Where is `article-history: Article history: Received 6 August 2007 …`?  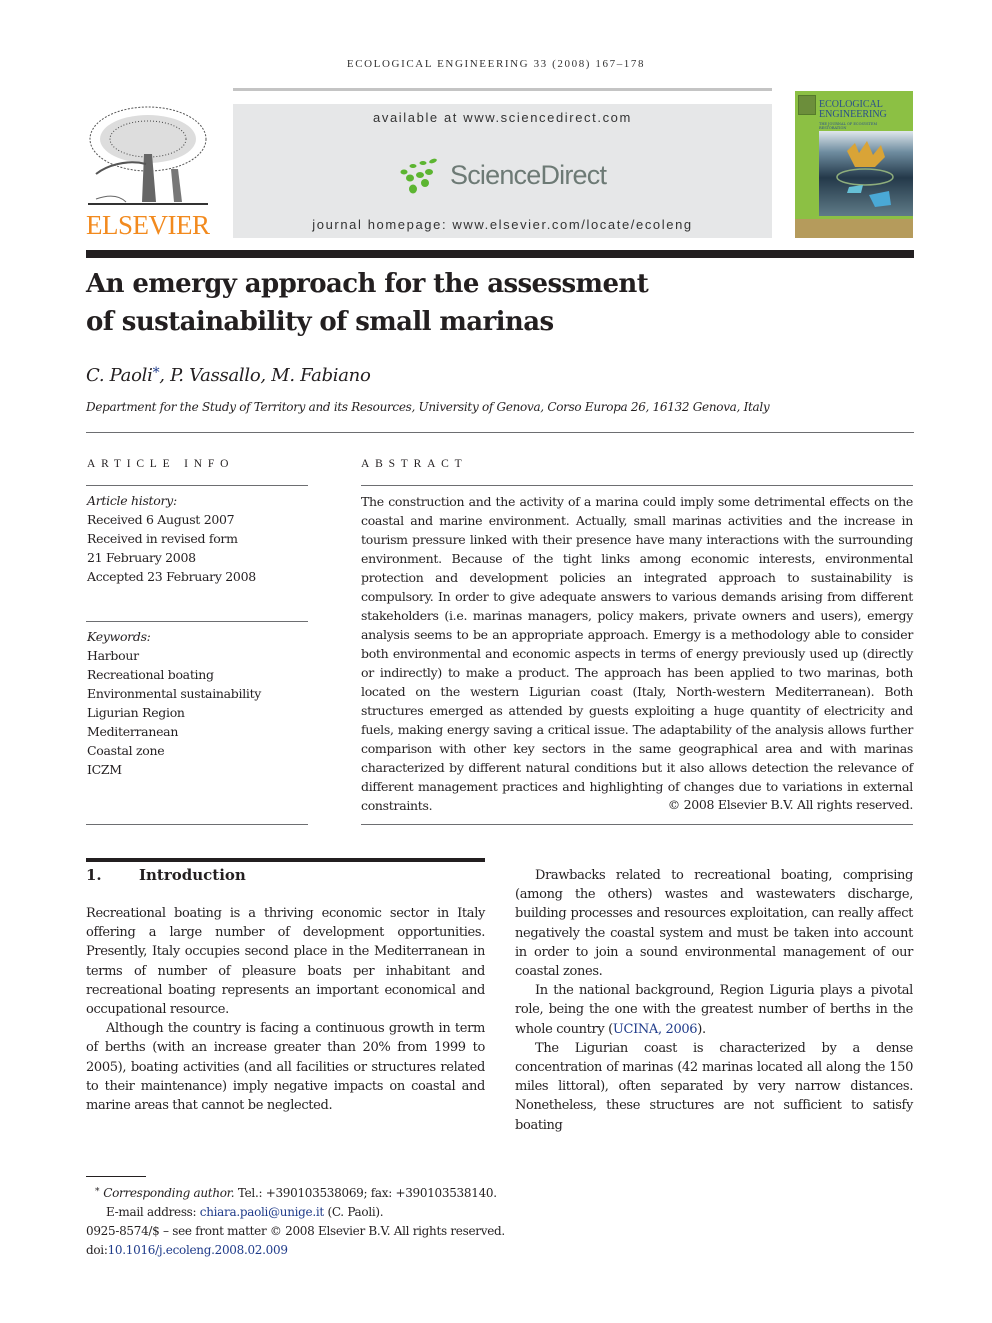
article-history: Article history: Received 6 August 2007 … is located at coordinates (171, 538).